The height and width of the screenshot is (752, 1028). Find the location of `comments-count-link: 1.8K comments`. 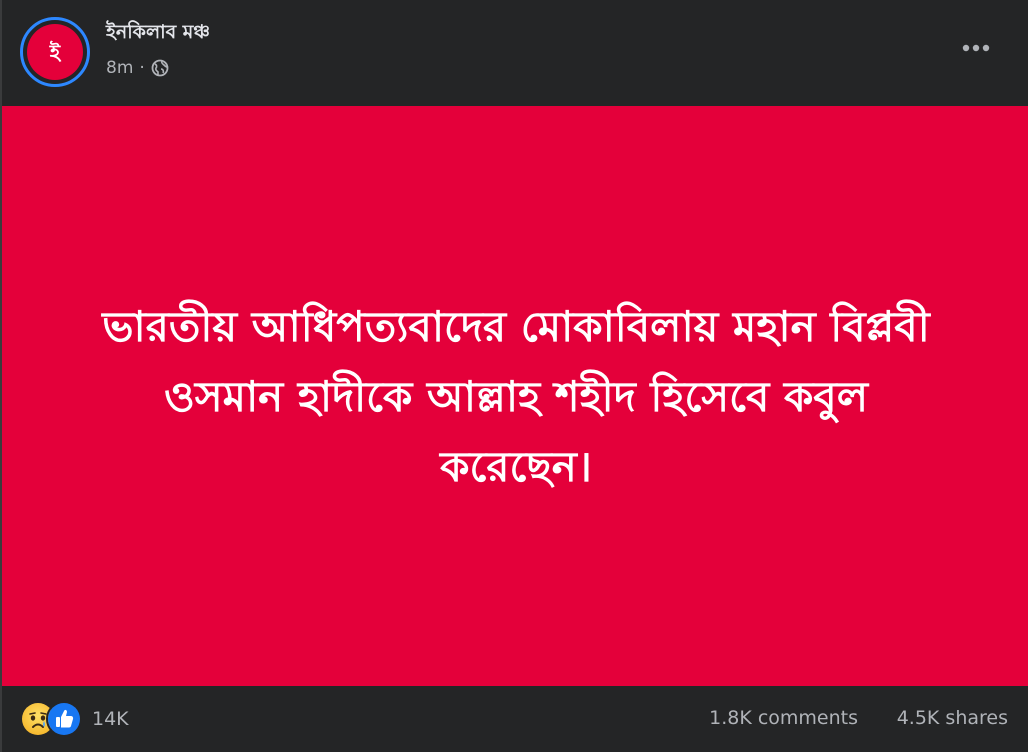

comments-count-link: 1.8K comments is located at coordinates (783, 718).